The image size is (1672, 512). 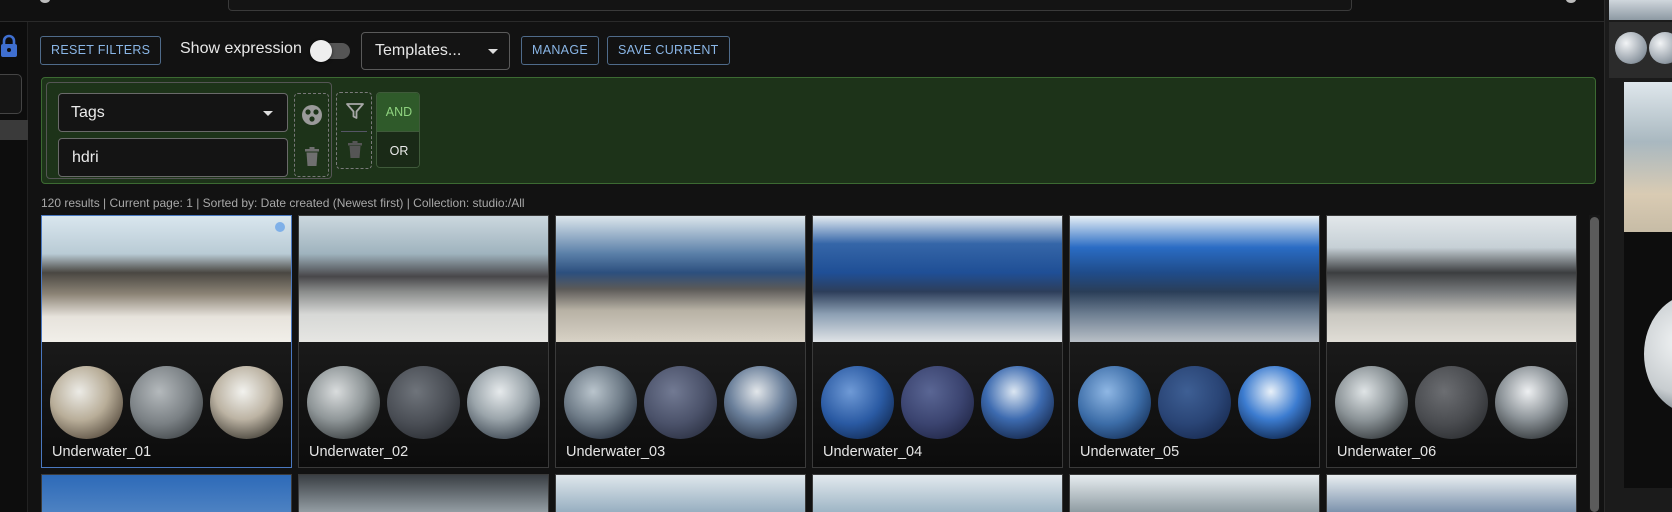 I want to click on material-preview-strip: Underwater_05, so click(x=1194, y=404).